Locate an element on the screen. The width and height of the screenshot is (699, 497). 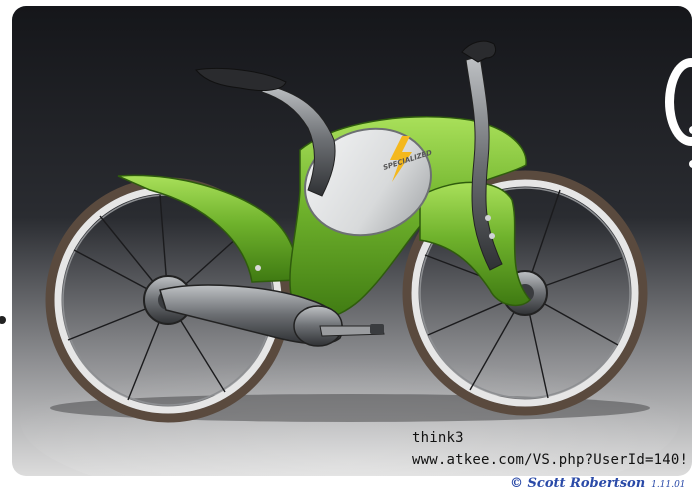
artist-signature: © Scott Robertson 1.11.01 is located at coordinates (598, 483).